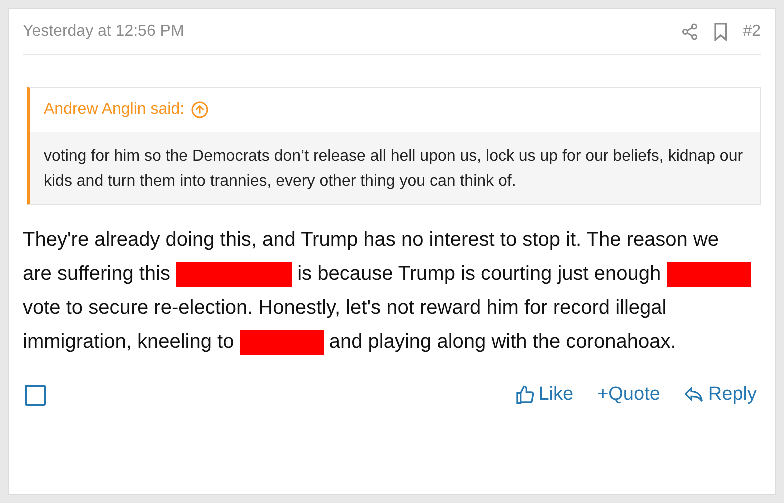  What do you see at coordinates (690, 31) in the screenshot?
I see `share-icon` at bounding box center [690, 31].